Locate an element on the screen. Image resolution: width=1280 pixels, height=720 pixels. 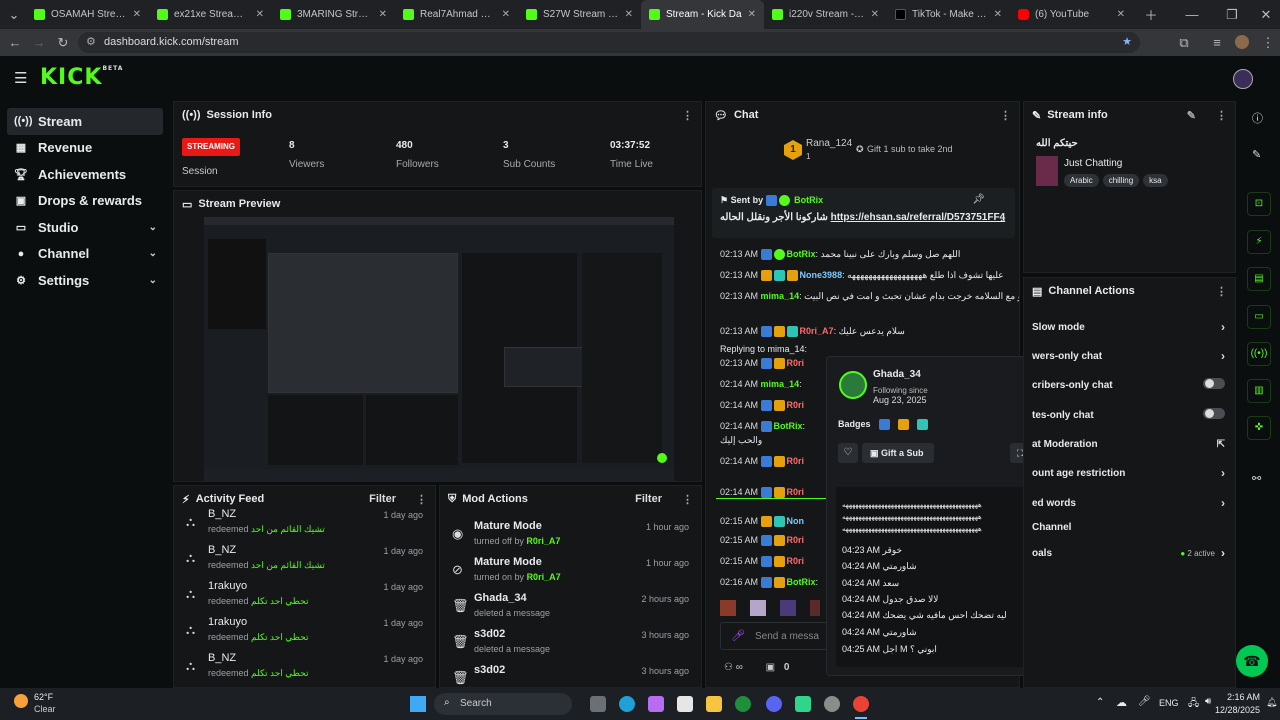
pinned-user: BotRix is located at coordinates (808, 200).